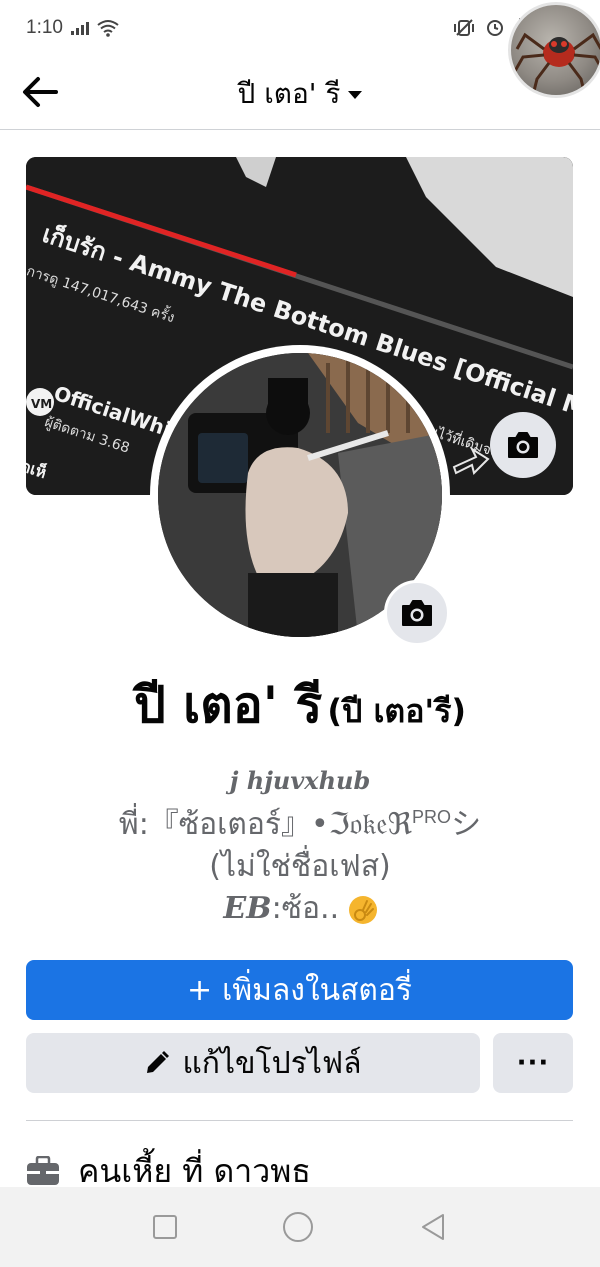 The image size is (600, 1267). I want to click on profile-switcher: ปี เตอ' รี, so click(300, 94).